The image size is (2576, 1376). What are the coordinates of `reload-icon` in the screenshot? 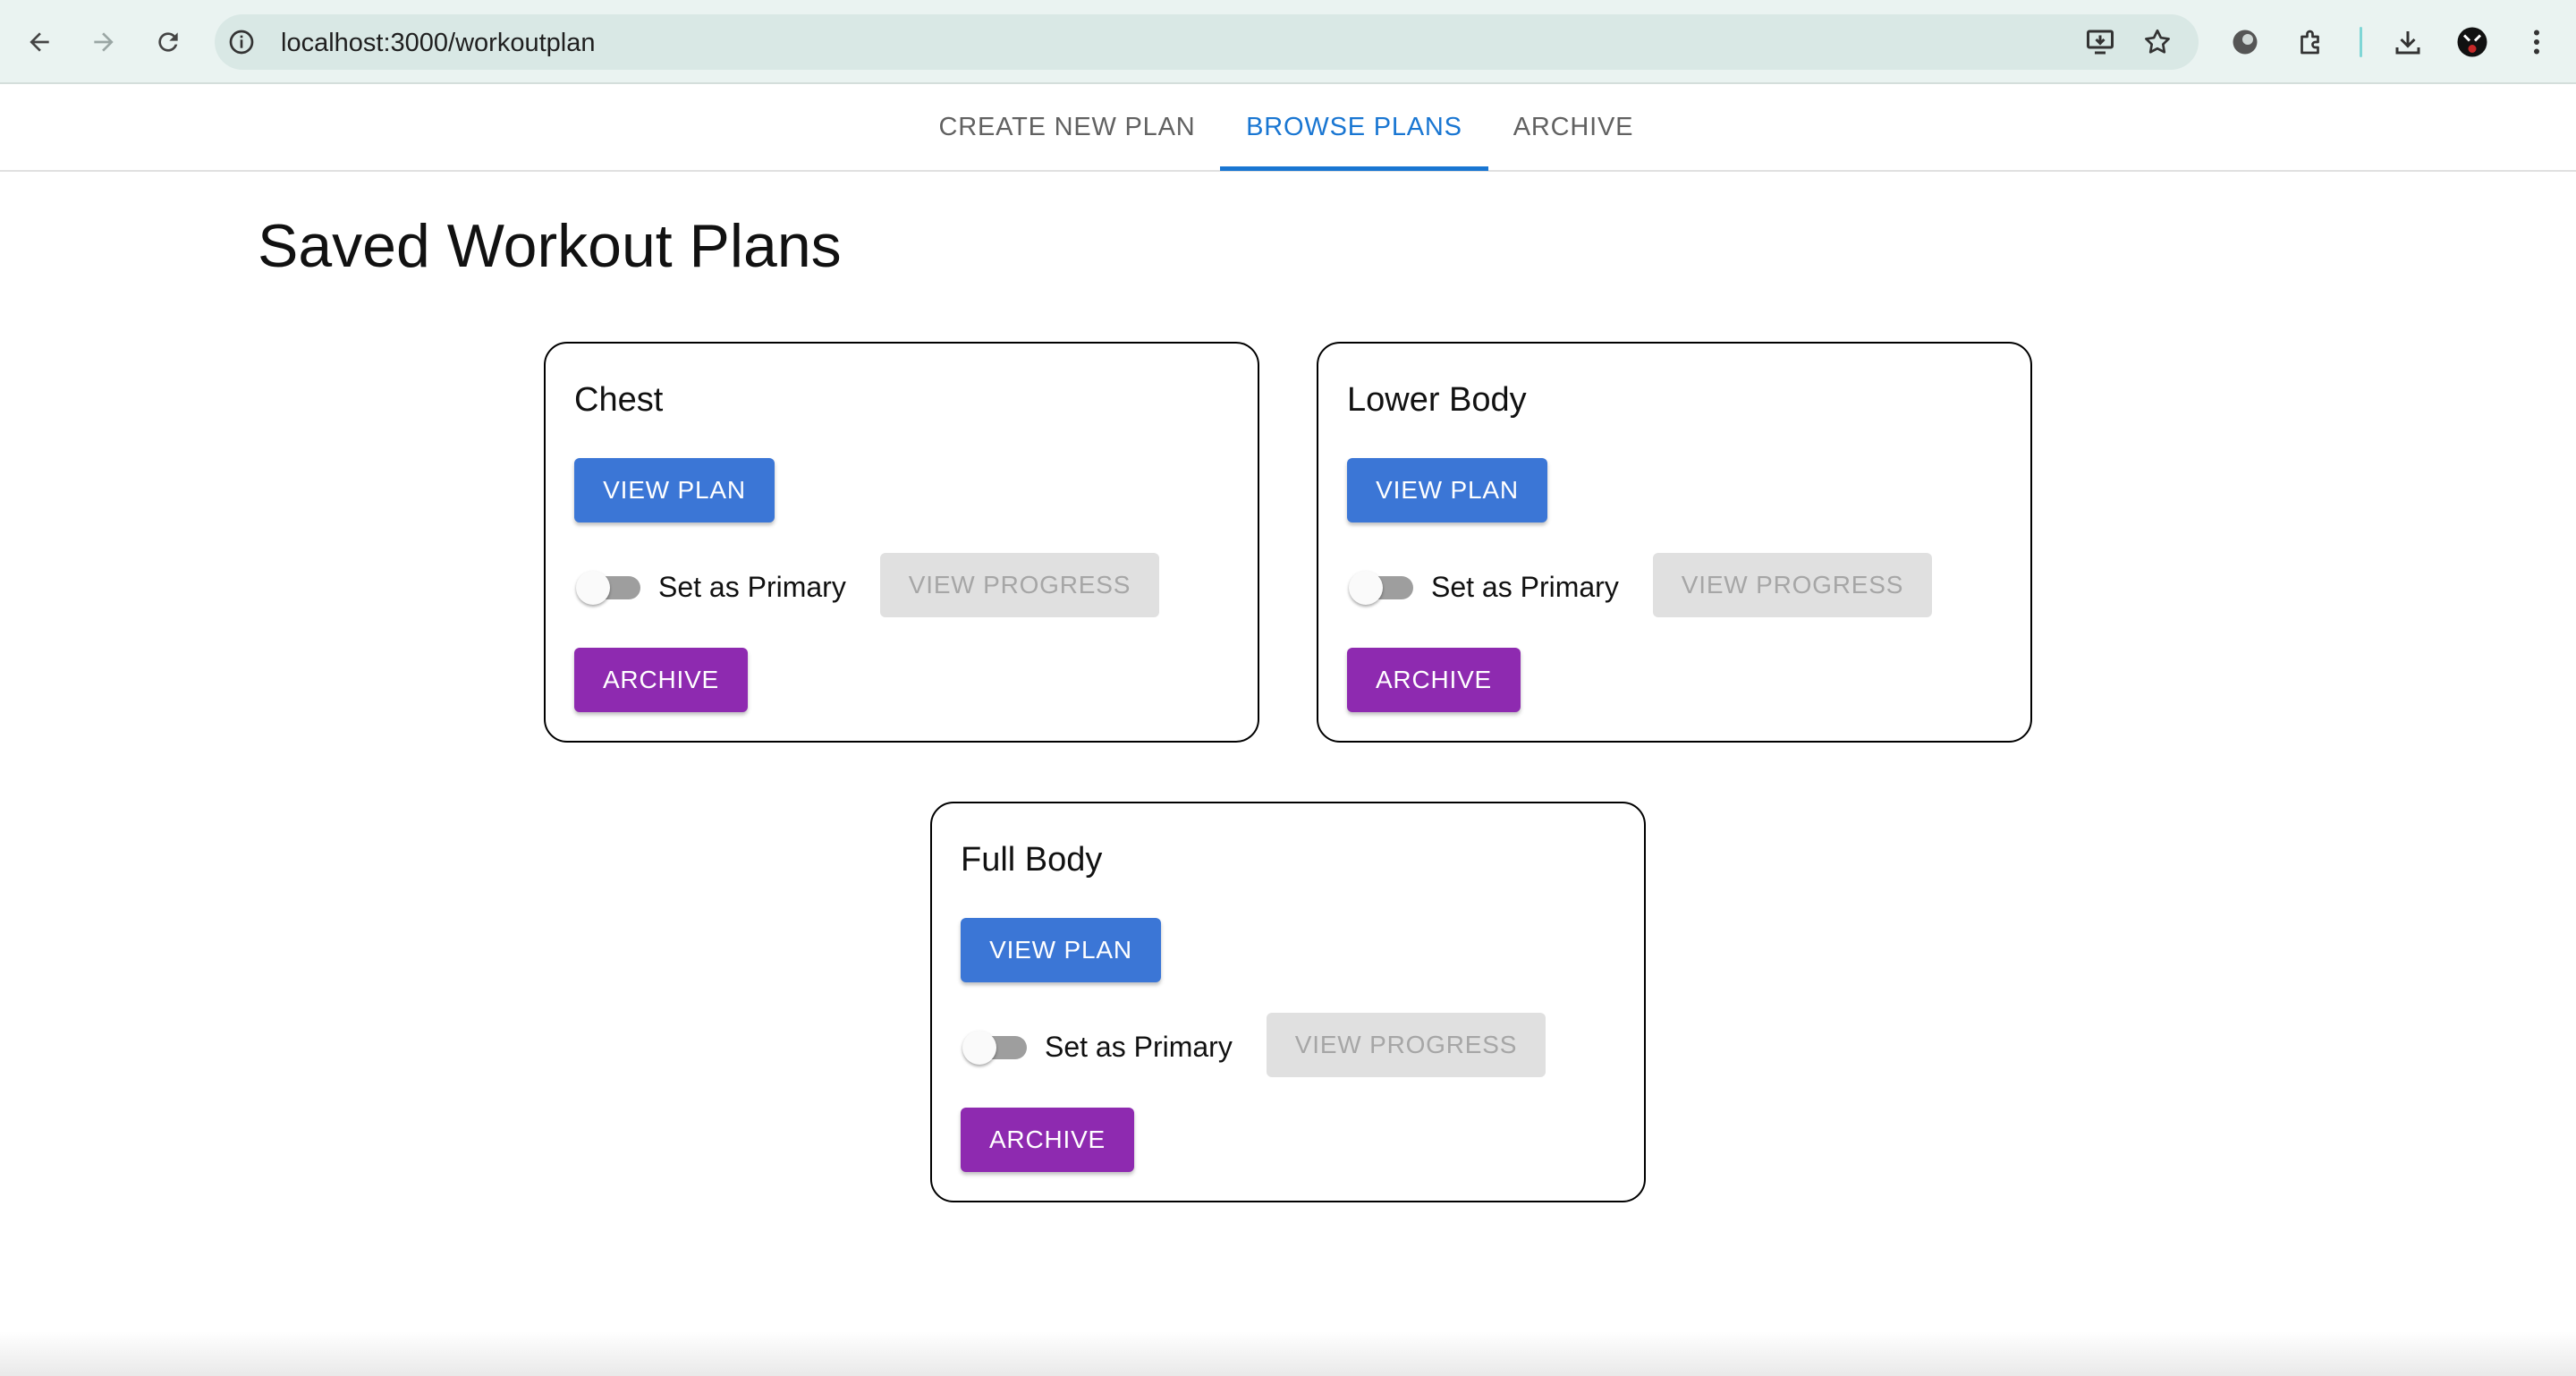 It's located at (168, 43).